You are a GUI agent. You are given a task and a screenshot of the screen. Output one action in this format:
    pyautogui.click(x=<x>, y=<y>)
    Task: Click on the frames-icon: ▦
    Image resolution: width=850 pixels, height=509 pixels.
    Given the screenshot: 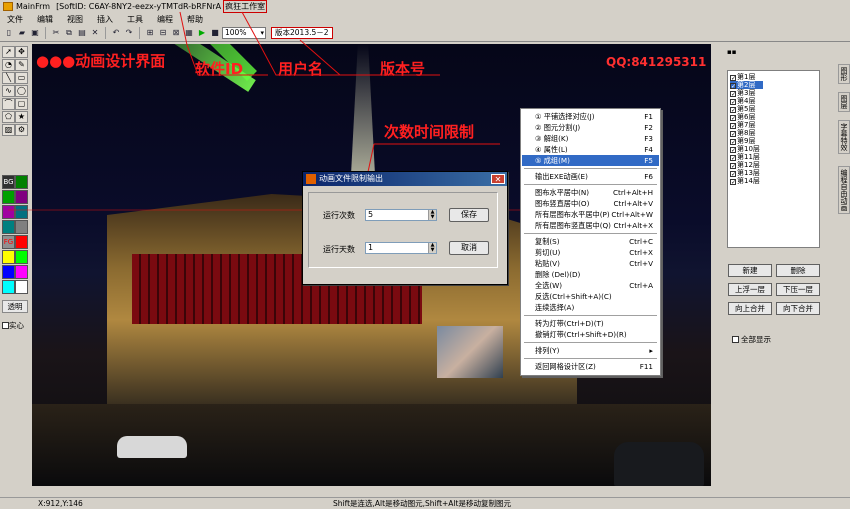 What is the action you would take?
    pyautogui.click(x=189, y=33)
    